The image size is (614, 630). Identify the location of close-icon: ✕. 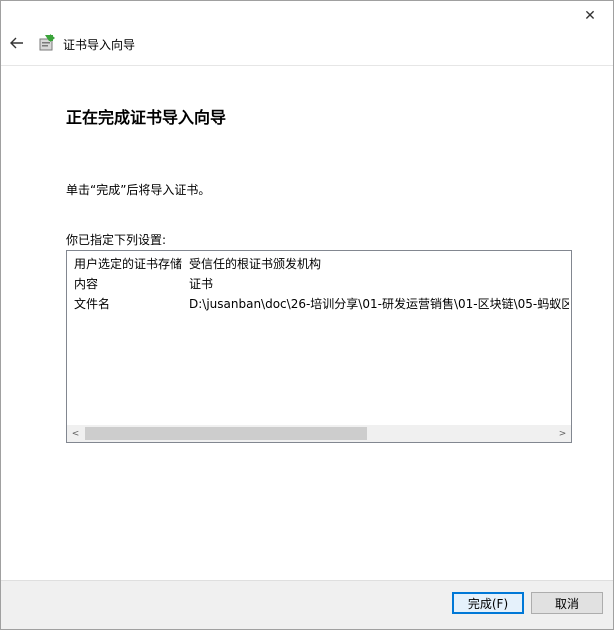
(590, 16).